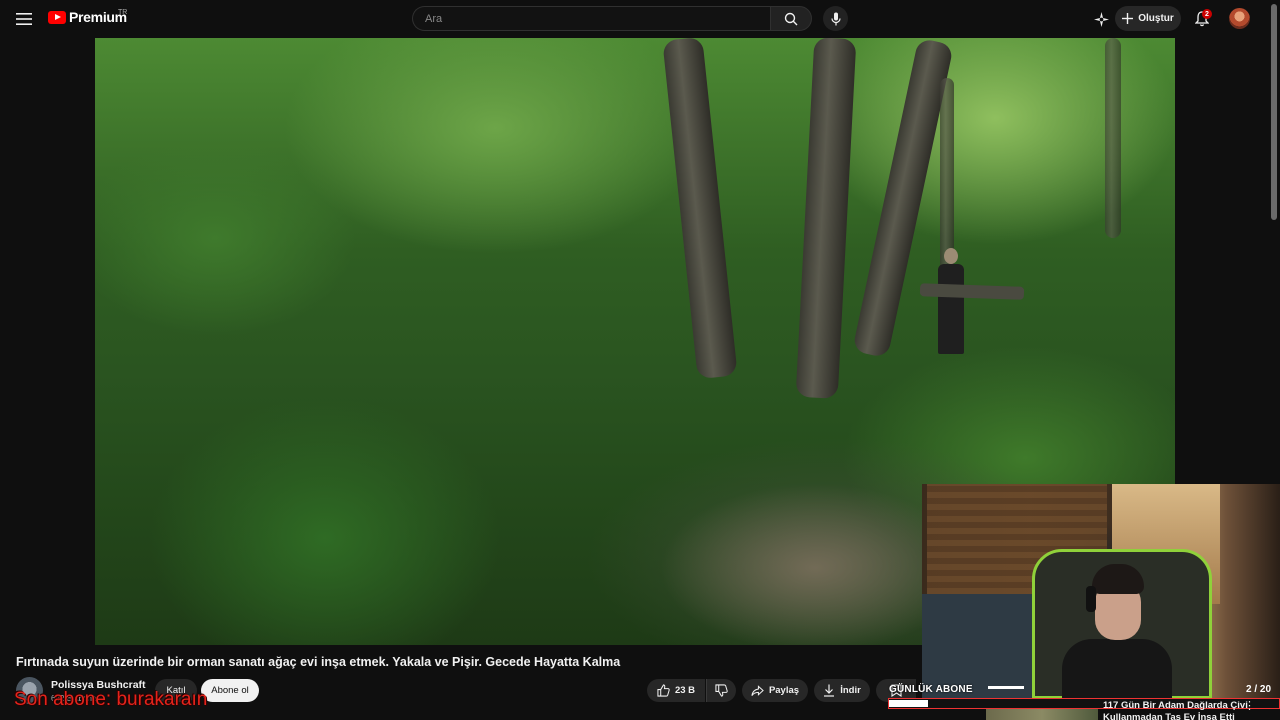 Image resolution: width=1280 pixels, height=720 pixels. What do you see at coordinates (1169, 716) in the screenshot?
I see `next-video-title-line2: Kullanmadan Taş Ev İnşa Etti` at bounding box center [1169, 716].